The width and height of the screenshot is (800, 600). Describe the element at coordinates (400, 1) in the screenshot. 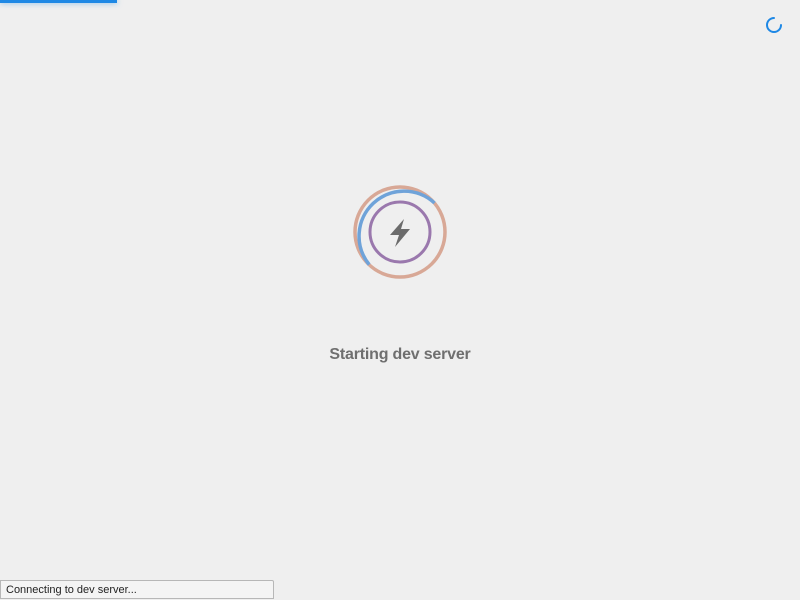

I see `page-load-progress-bar` at that location.